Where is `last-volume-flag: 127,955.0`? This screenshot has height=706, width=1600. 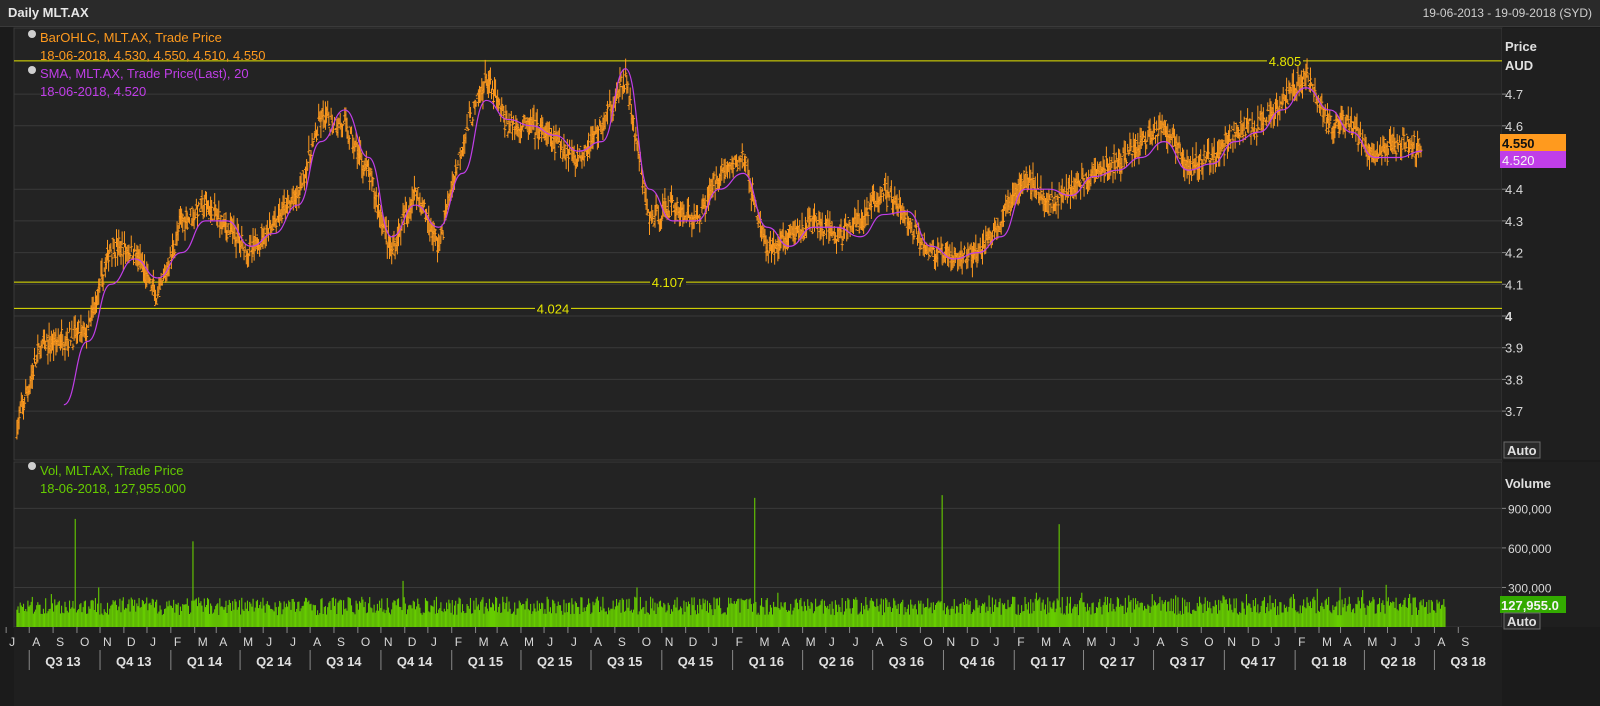
last-volume-flag: 127,955.0 is located at coordinates (1533, 604).